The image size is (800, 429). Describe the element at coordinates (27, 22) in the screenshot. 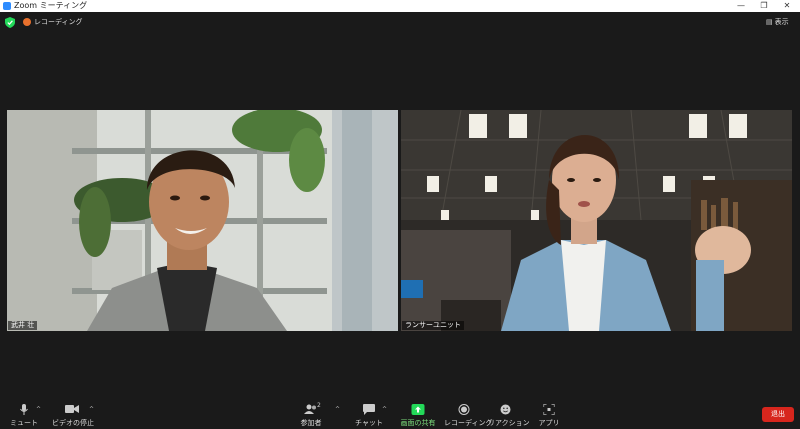

I see `recording-indicator-icon` at that location.